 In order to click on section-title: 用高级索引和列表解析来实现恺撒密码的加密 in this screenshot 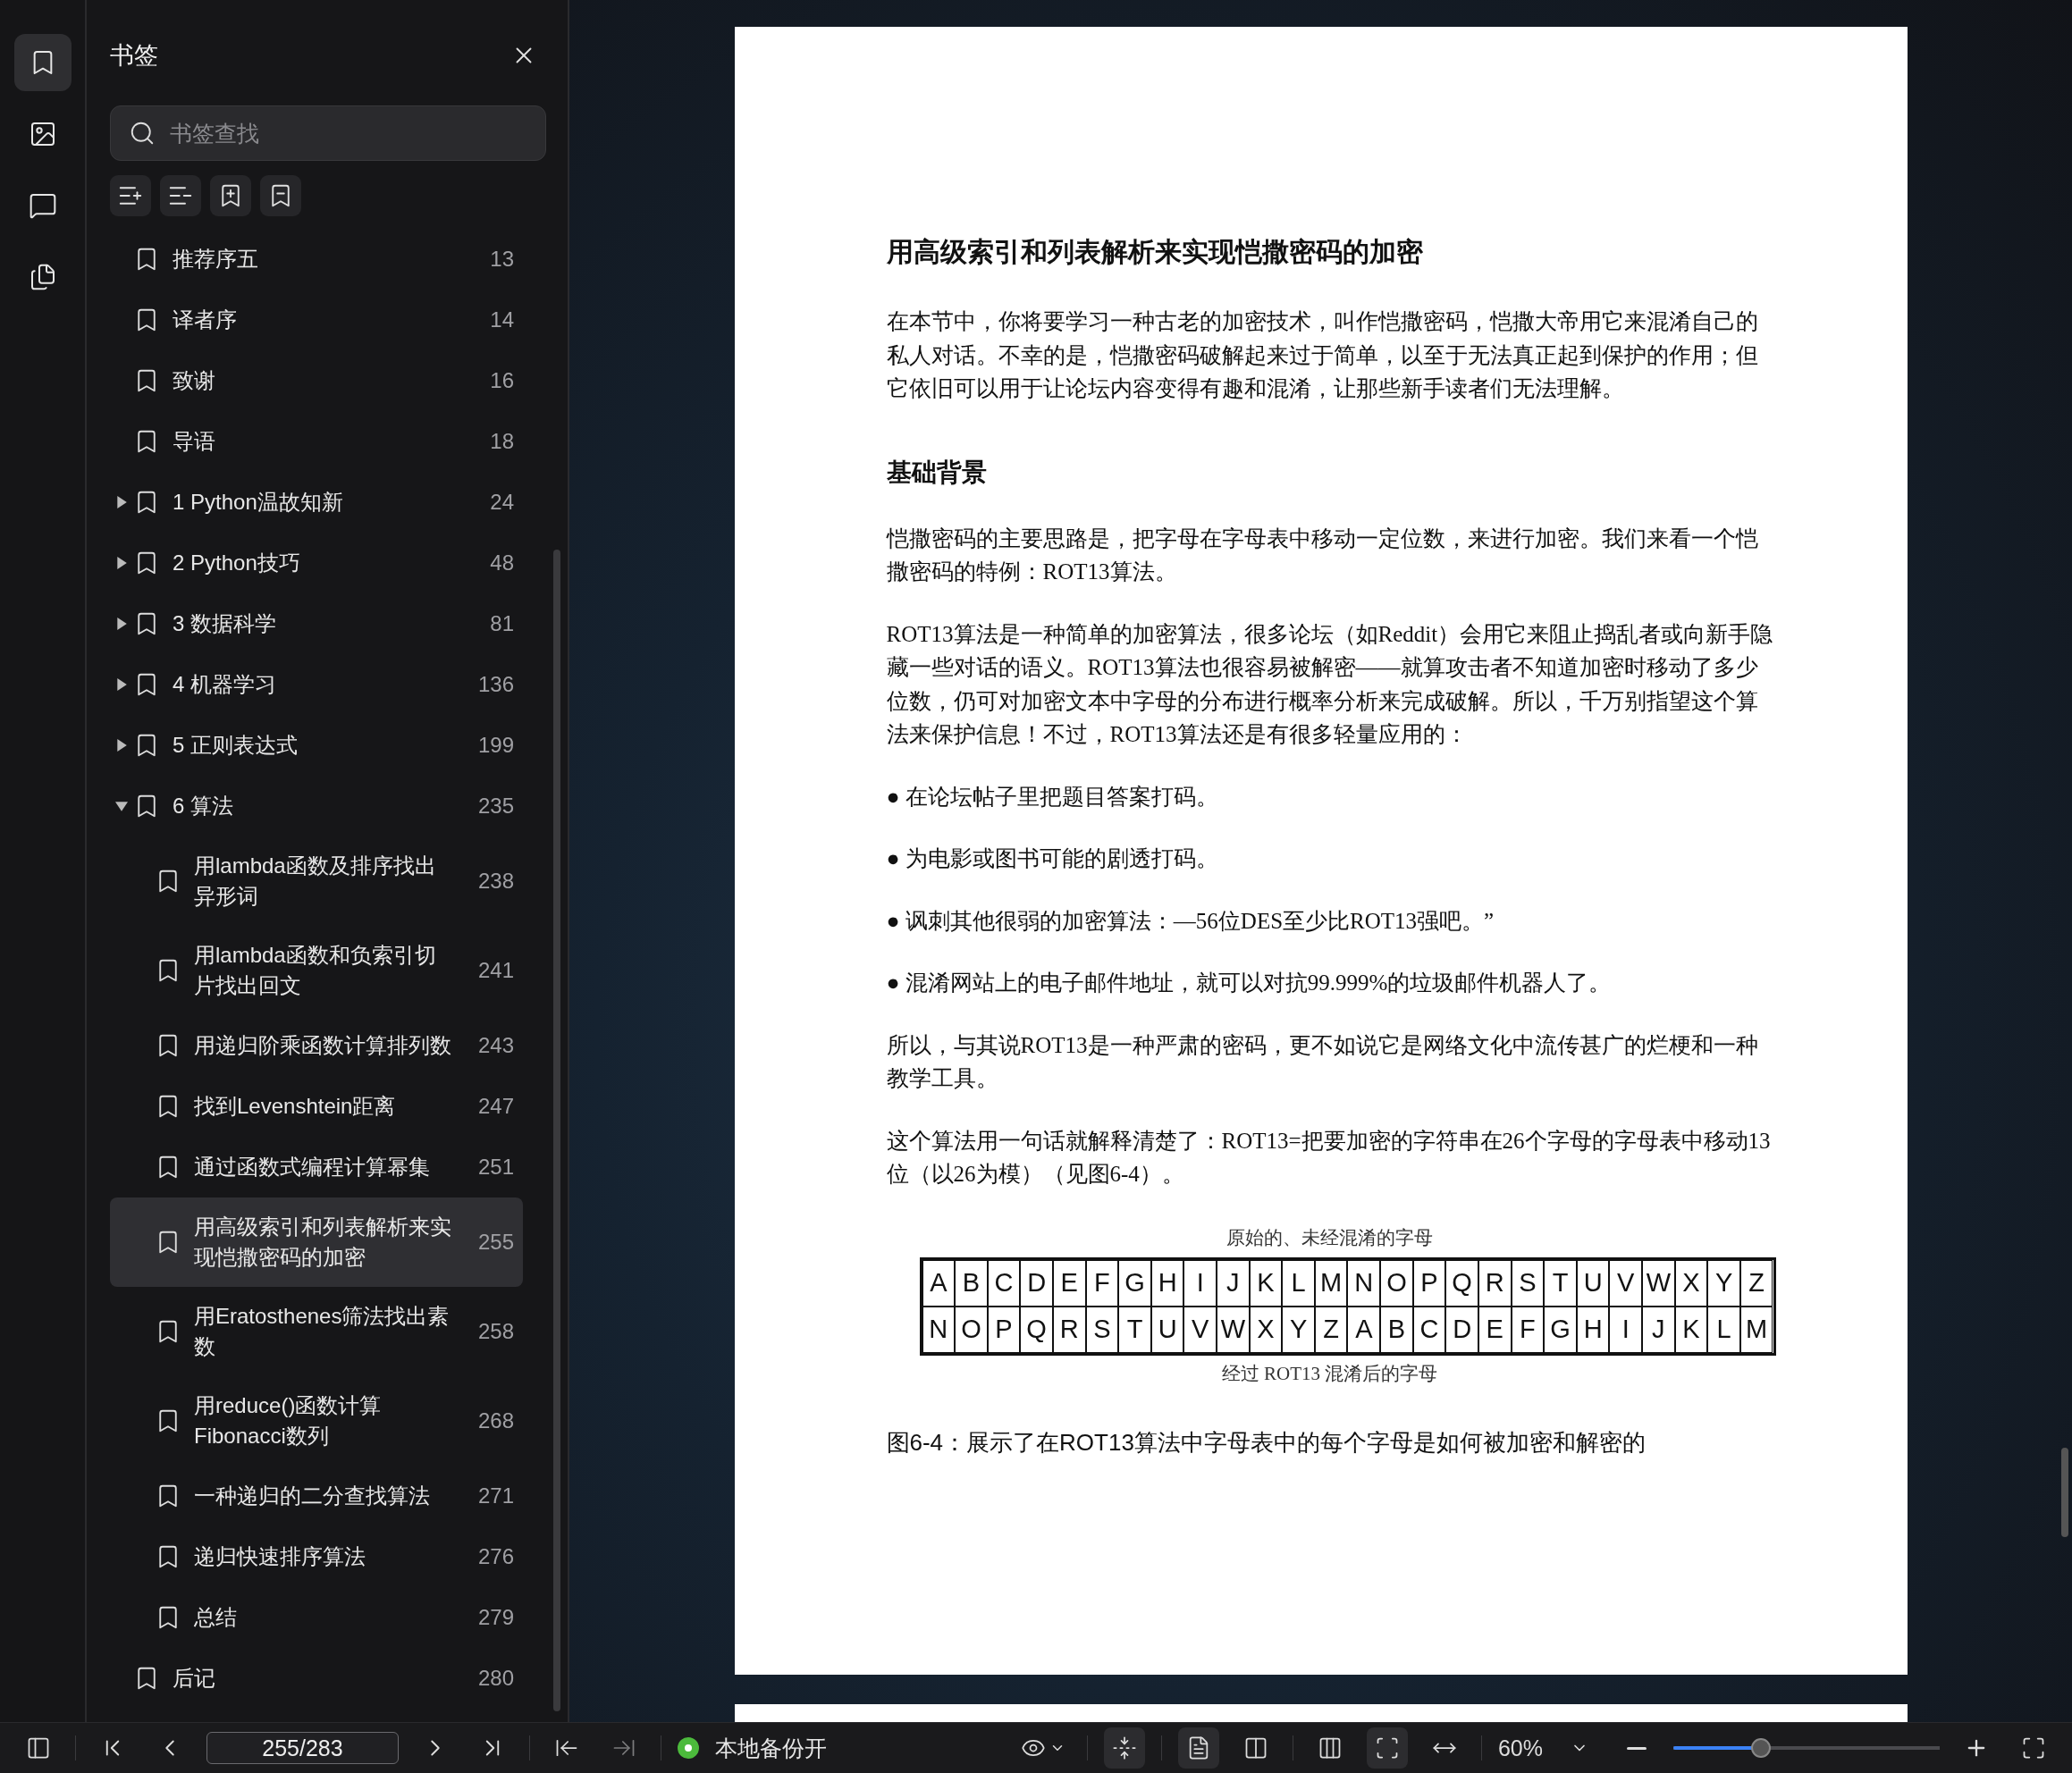, I will do `click(1155, 252)`.